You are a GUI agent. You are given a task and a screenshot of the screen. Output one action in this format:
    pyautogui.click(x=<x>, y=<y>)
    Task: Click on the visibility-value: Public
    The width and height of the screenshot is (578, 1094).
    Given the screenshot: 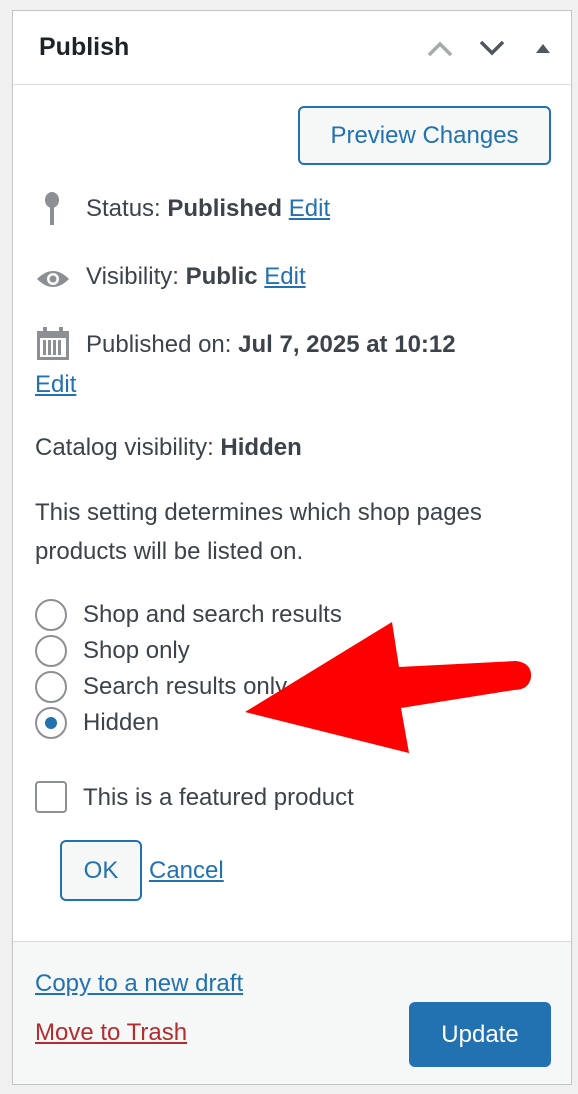 What is the action you would take?
    pyautogui.click(x=221, y=276)
    